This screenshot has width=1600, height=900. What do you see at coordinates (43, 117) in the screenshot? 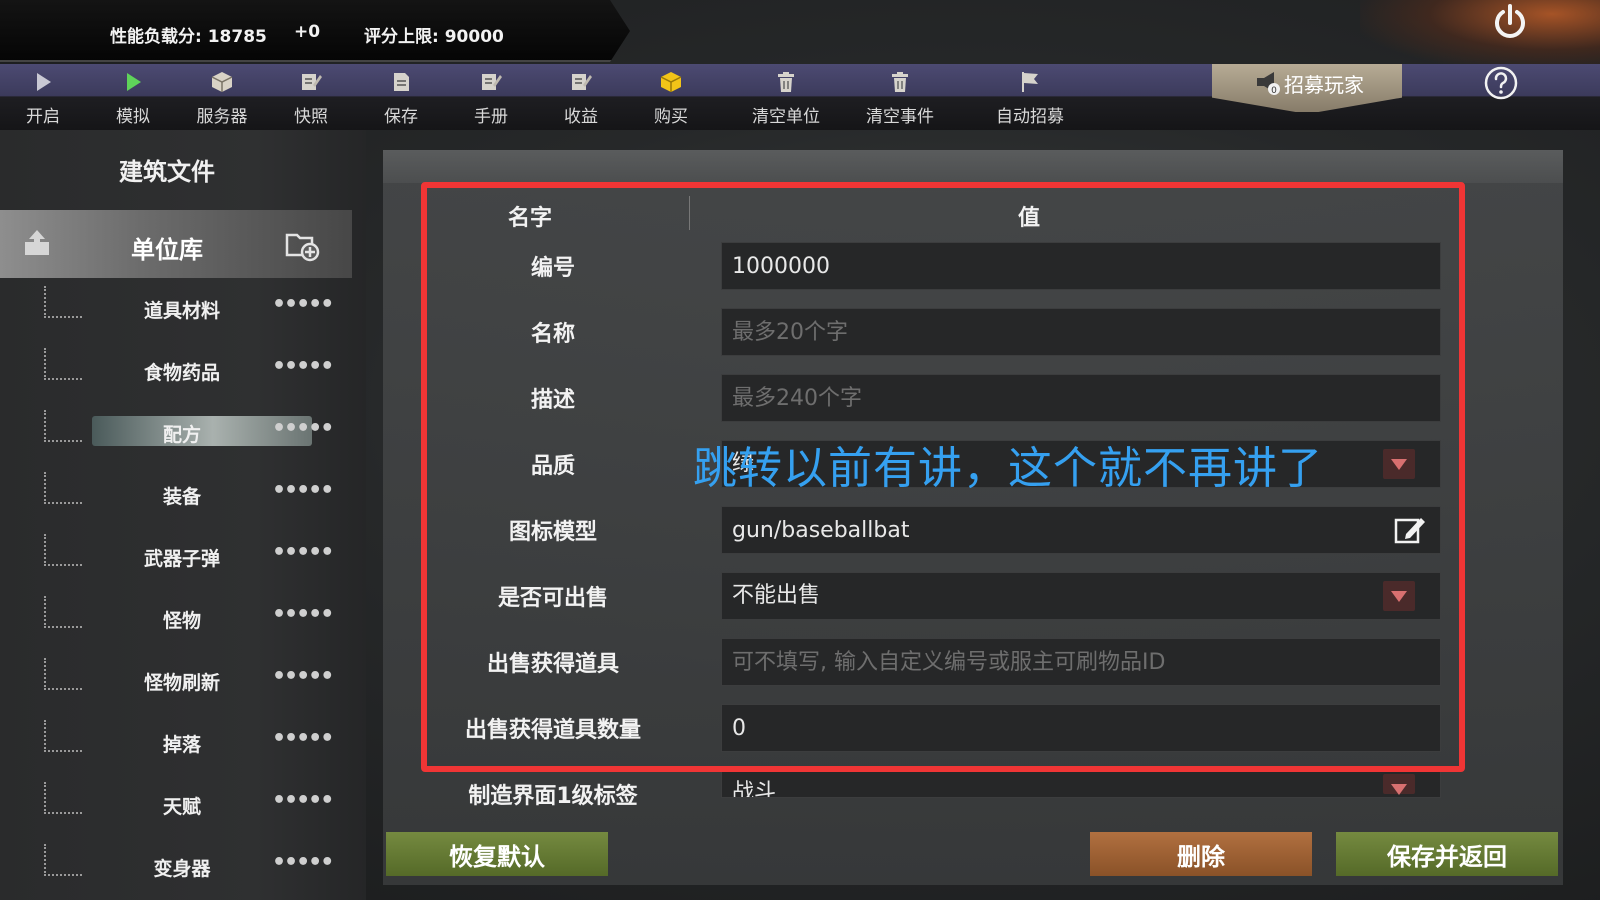
I see `toolbar-label: 开启` at bounding box center [43, 117].